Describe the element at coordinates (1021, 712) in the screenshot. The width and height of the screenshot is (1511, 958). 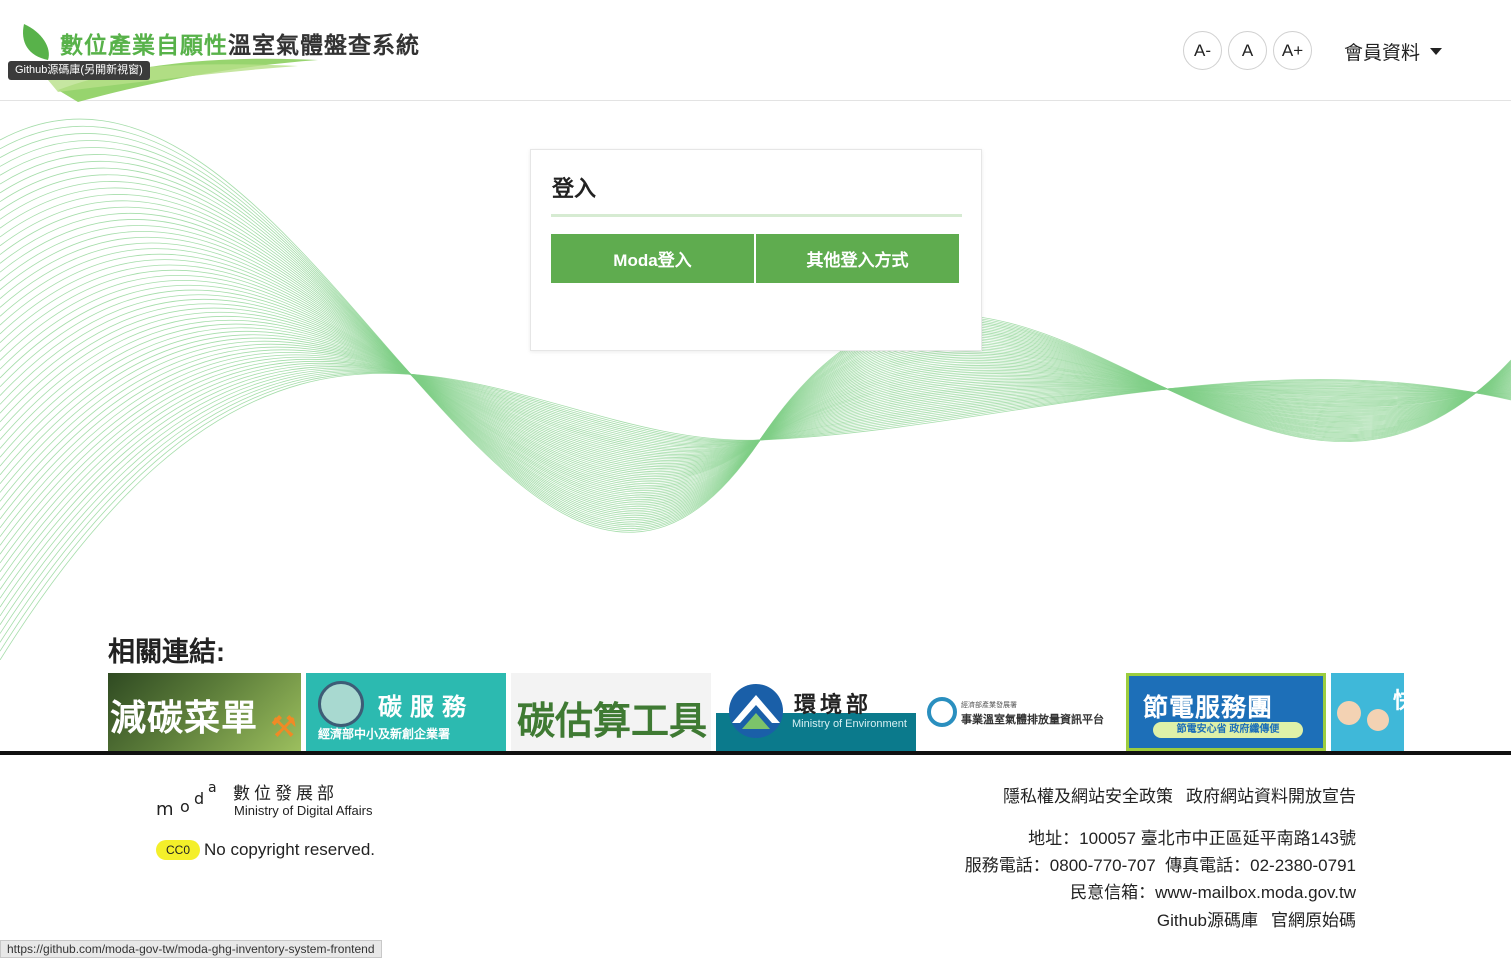
I see `banner-emission-platform: 經濟部產業發展署 事業溫室氣體排放量資訊平台` at that location.